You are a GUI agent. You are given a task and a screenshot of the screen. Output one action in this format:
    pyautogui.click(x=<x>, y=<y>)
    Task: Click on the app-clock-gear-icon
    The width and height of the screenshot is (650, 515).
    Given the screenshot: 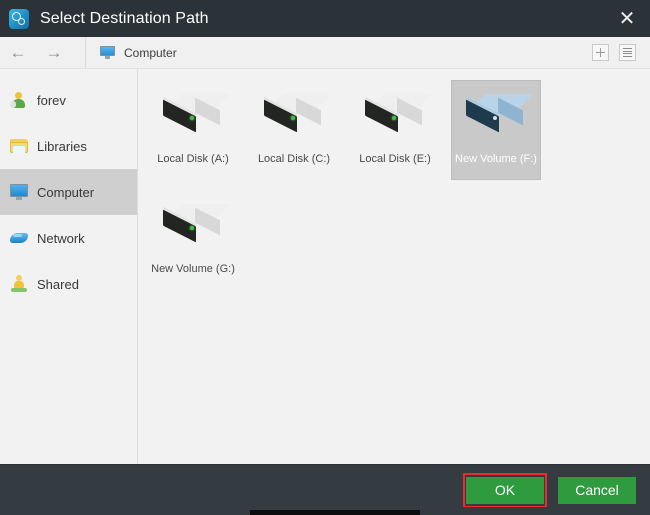 What is the action you would take?
    pyautogui.click(x=19, y=18)
    